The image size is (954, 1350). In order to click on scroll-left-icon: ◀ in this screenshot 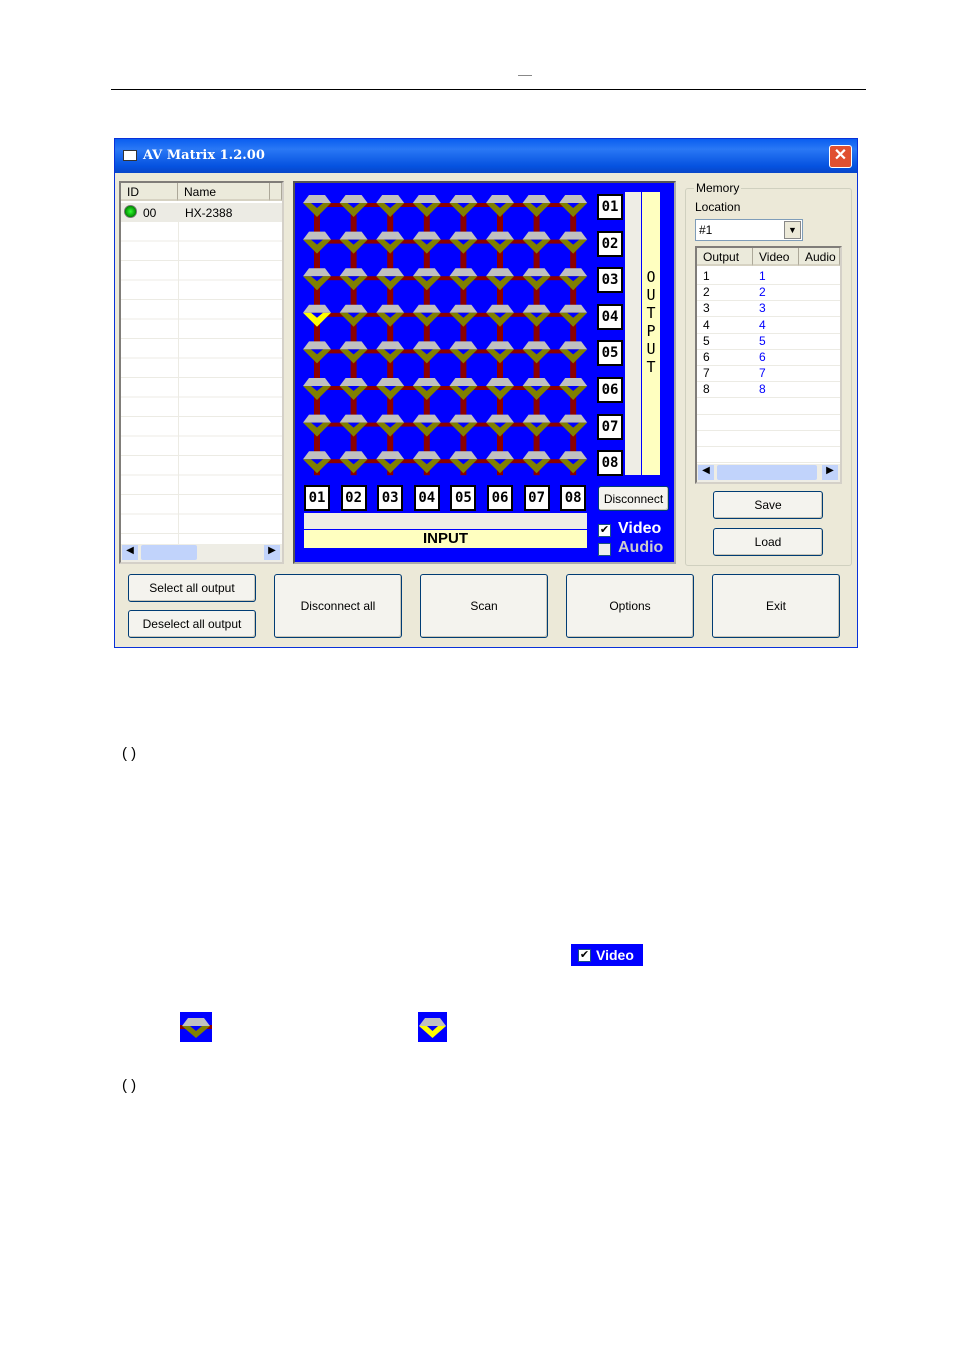, I will do `click(130, 552)`.